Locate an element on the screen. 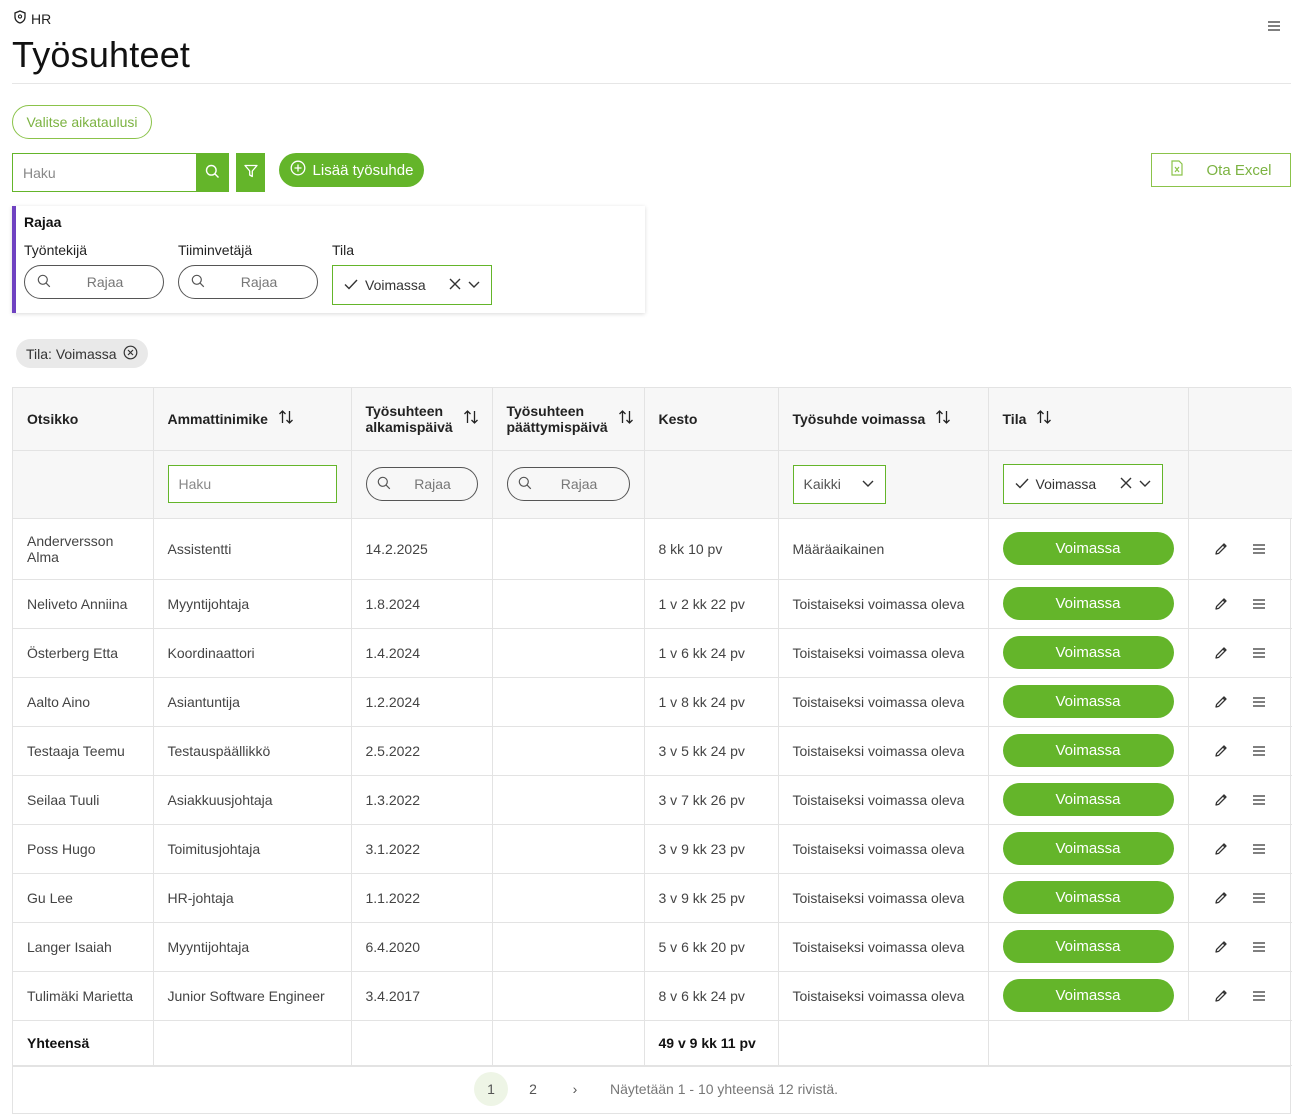  filter-cell-status: Voimassa is located at coordinates (1088, 484).